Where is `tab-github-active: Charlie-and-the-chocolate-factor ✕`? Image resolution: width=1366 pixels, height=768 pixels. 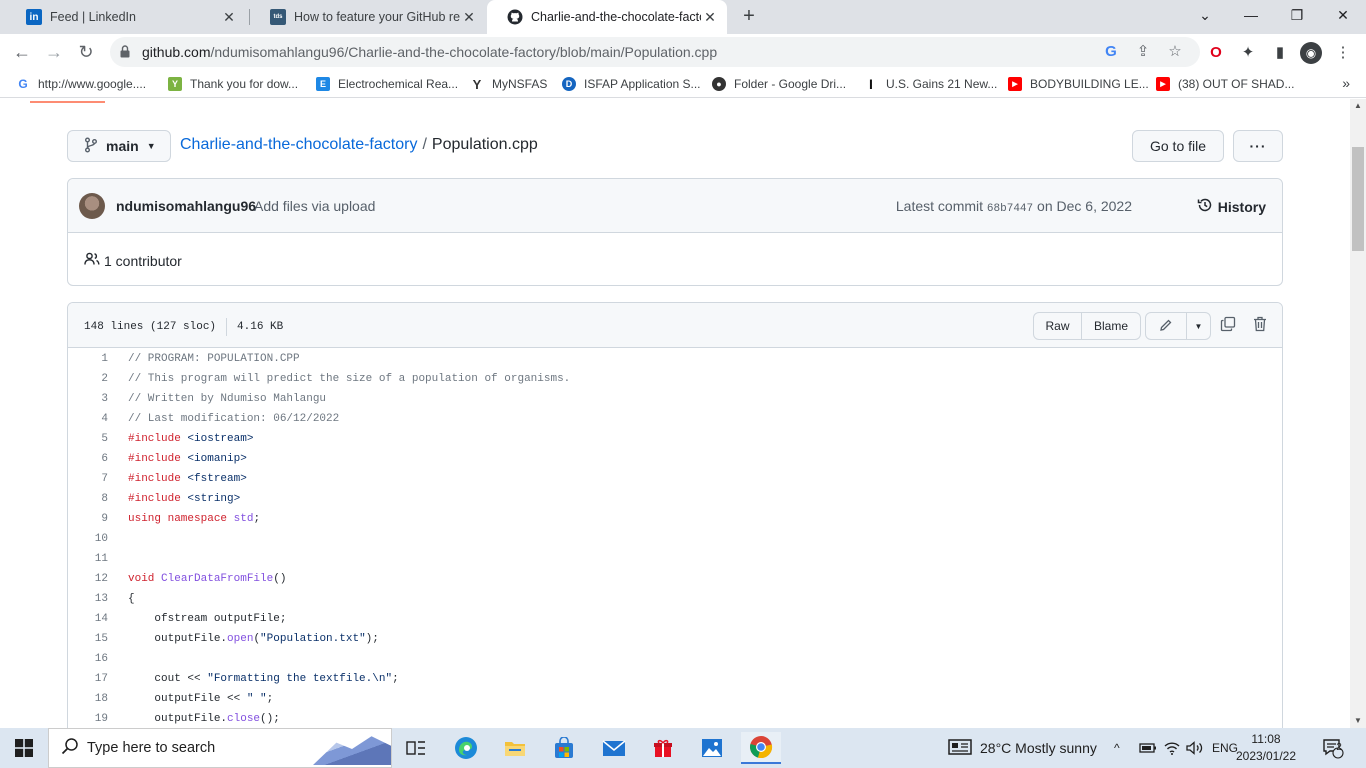
tab-github-active: Charlie-and-the-chocolate-factor ✕ is located at coordinates (607, 17).